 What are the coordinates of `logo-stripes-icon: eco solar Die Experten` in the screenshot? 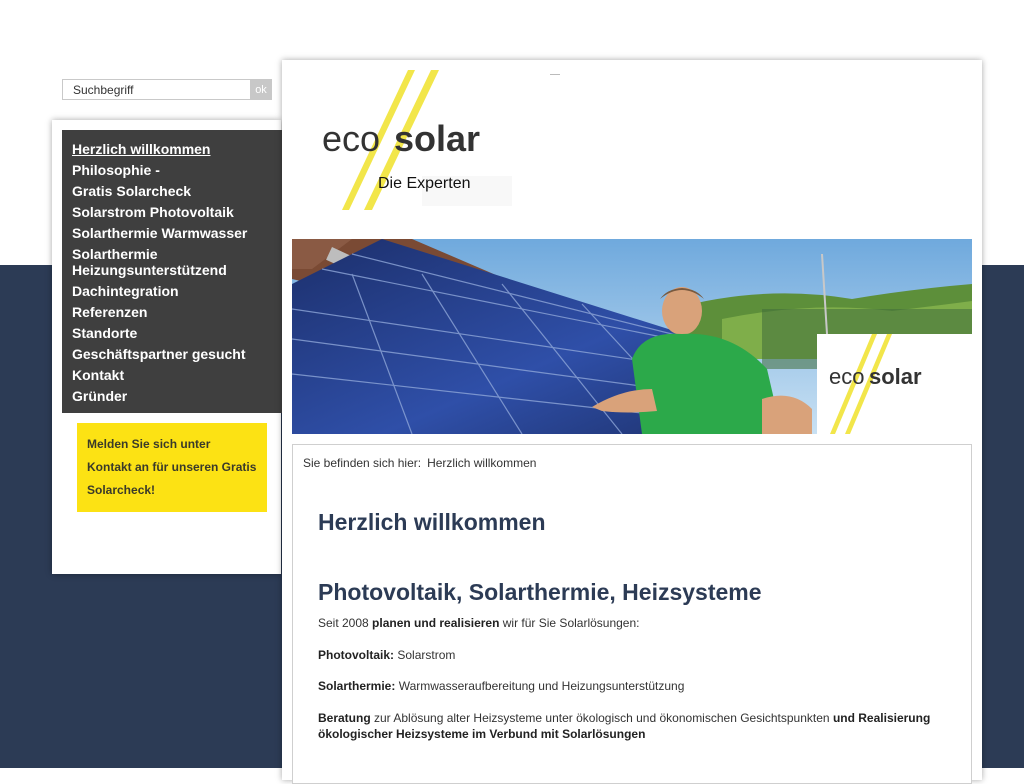 It's located at (417, 140).